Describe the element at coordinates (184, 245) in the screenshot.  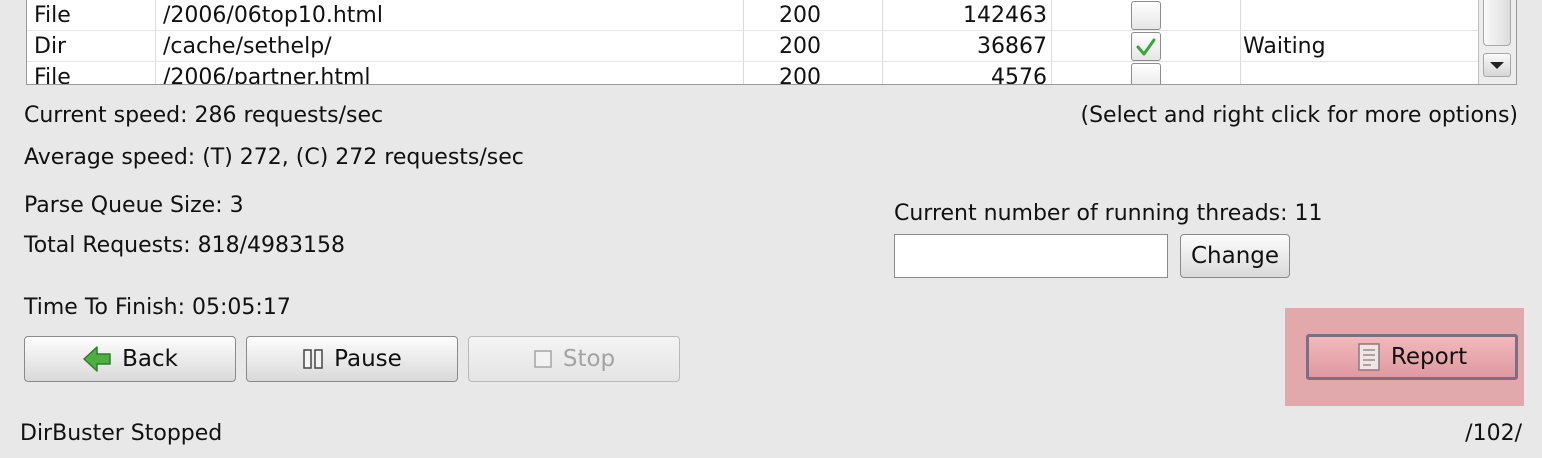
I see `total-requests-label: Total Requests: 818/4983158` at that location.